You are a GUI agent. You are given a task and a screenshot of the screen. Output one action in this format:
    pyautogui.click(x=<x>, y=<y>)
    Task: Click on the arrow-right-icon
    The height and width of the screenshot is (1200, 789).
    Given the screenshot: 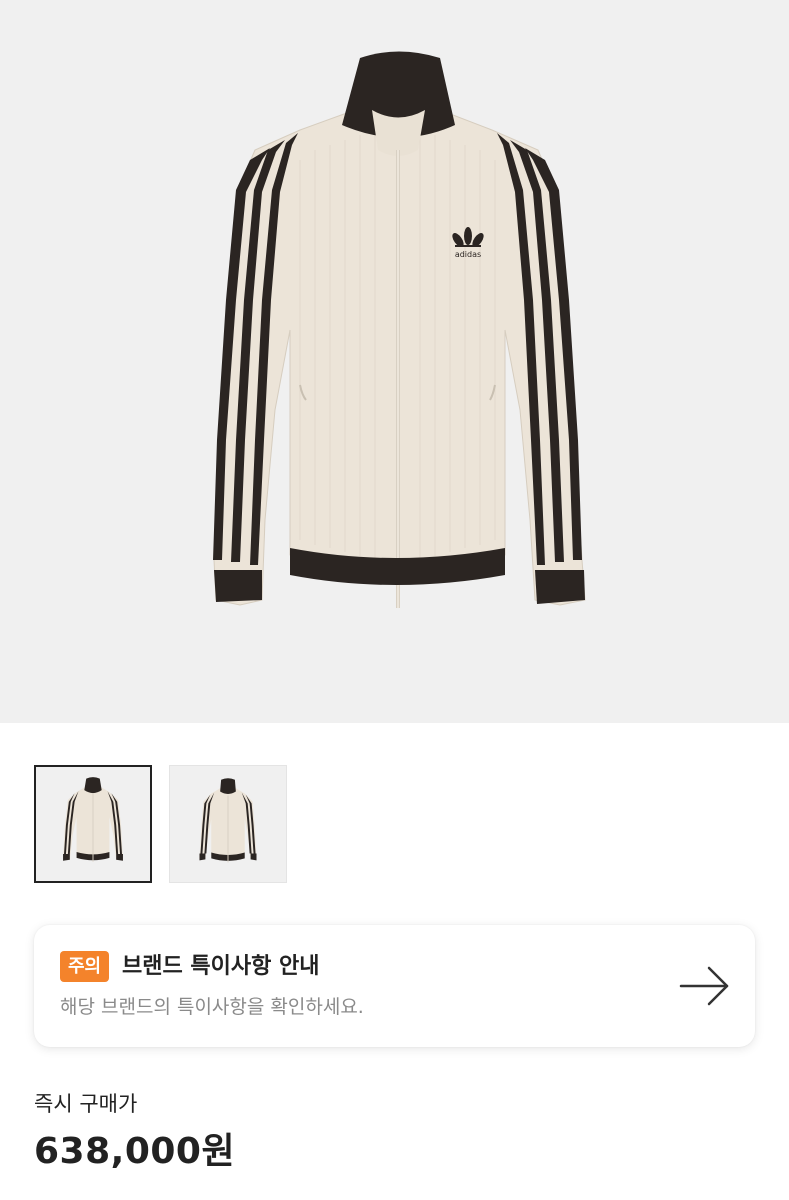 What is the action you would take?
    pyautogui.click(x=705, y=986)
    